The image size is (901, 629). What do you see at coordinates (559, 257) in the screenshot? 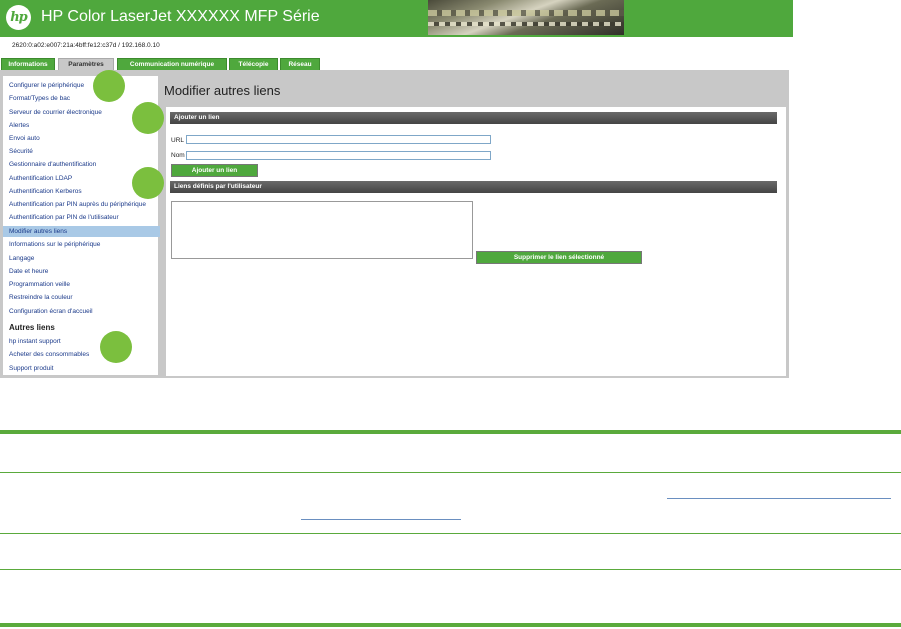
I see `delete-selected-link-button: Supprimer le lien sélectionné` at bounding box center [559, 257].